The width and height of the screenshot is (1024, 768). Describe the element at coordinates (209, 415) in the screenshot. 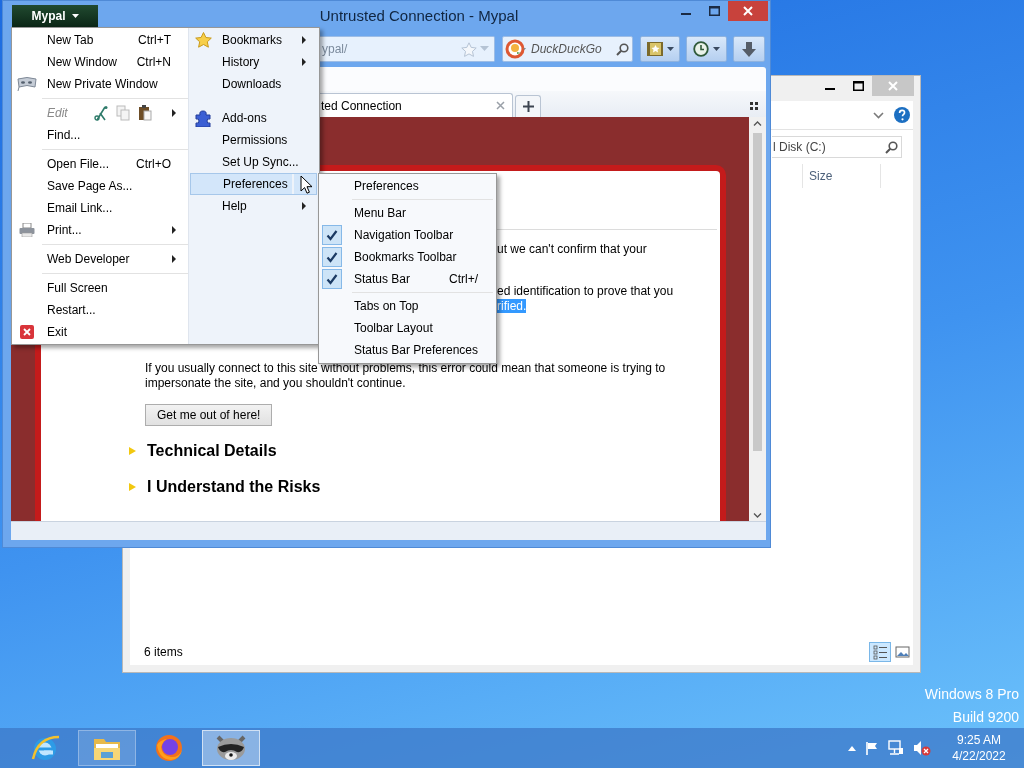

I see `get-me-out-button: Get me out of here!` at that location.